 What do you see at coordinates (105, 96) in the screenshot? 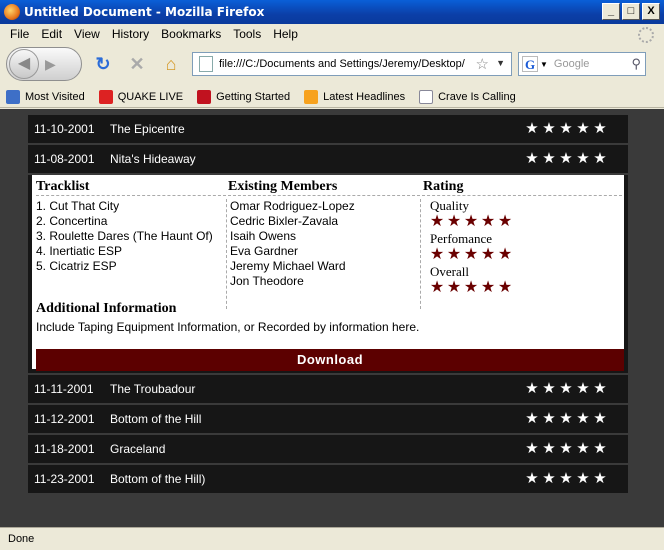
I see `quake-live-icon` at bounding box center [105, 96].